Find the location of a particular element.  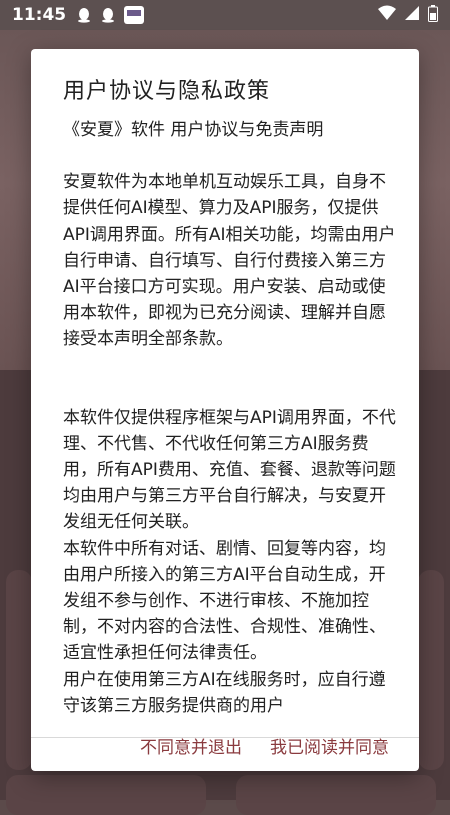

accept-button: 我已阅读并同意 is located at coordinates (329, 745).